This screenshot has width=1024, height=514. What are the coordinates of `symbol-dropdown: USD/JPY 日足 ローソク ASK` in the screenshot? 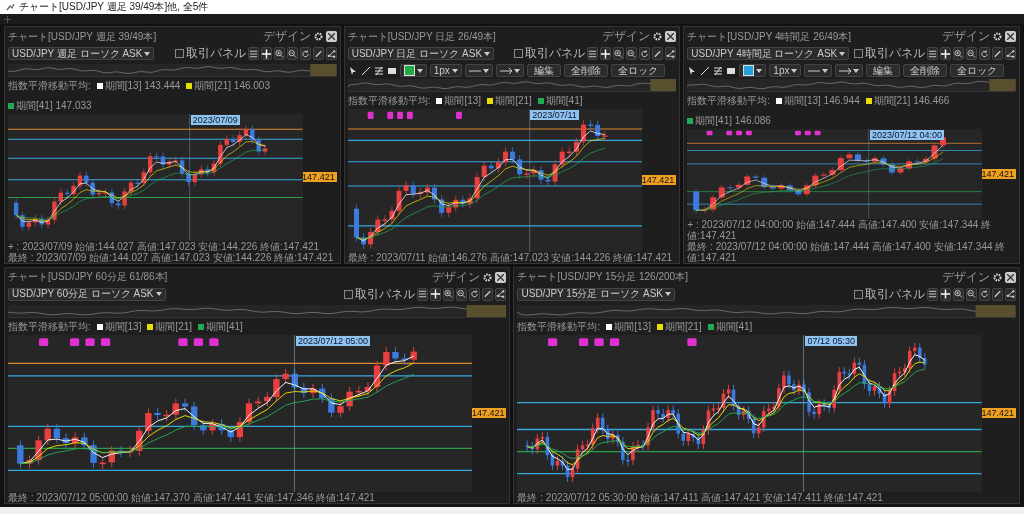 It's located at (421, 53).